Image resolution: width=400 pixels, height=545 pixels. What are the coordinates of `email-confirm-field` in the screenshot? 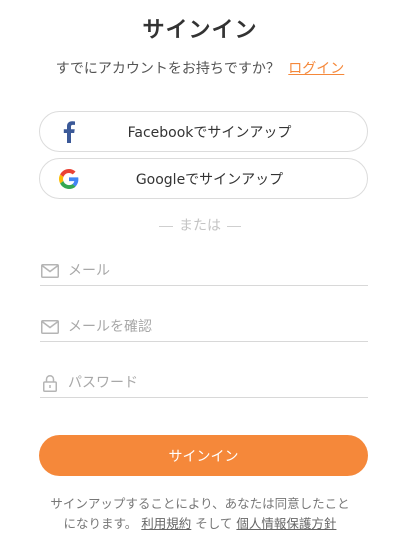 It's located at (204, 327).